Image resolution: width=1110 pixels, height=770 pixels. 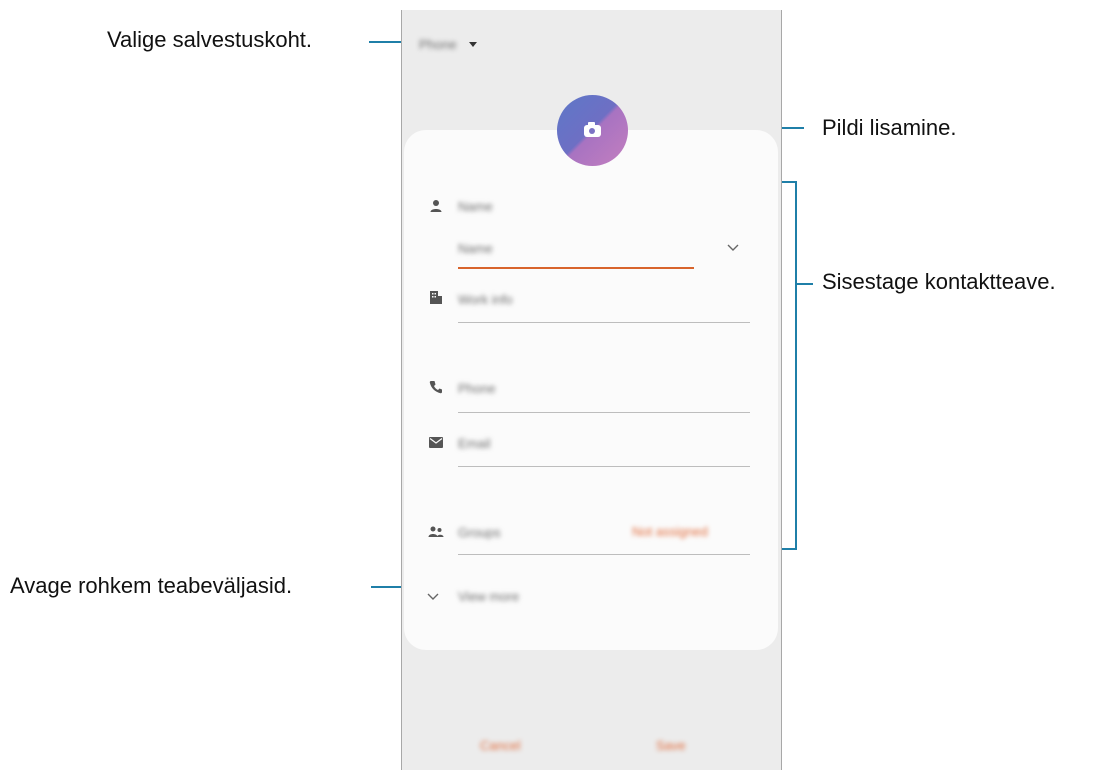 I want to click on work-info-underline, so click(x=604, y=322).